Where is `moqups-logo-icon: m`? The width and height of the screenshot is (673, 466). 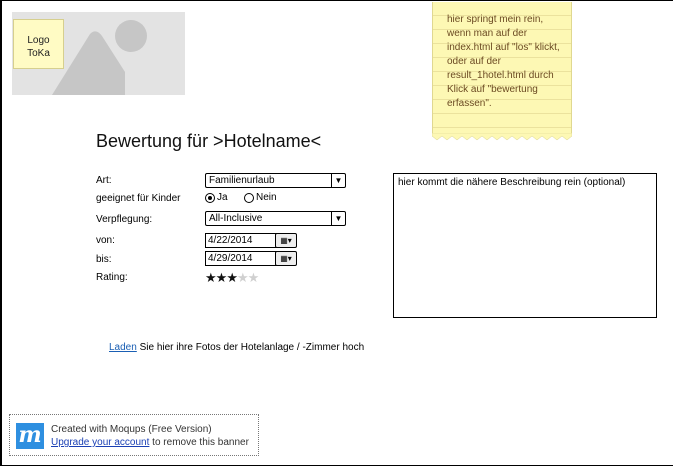
moqups-logo-icon: m is located at coordinates (30, 436).